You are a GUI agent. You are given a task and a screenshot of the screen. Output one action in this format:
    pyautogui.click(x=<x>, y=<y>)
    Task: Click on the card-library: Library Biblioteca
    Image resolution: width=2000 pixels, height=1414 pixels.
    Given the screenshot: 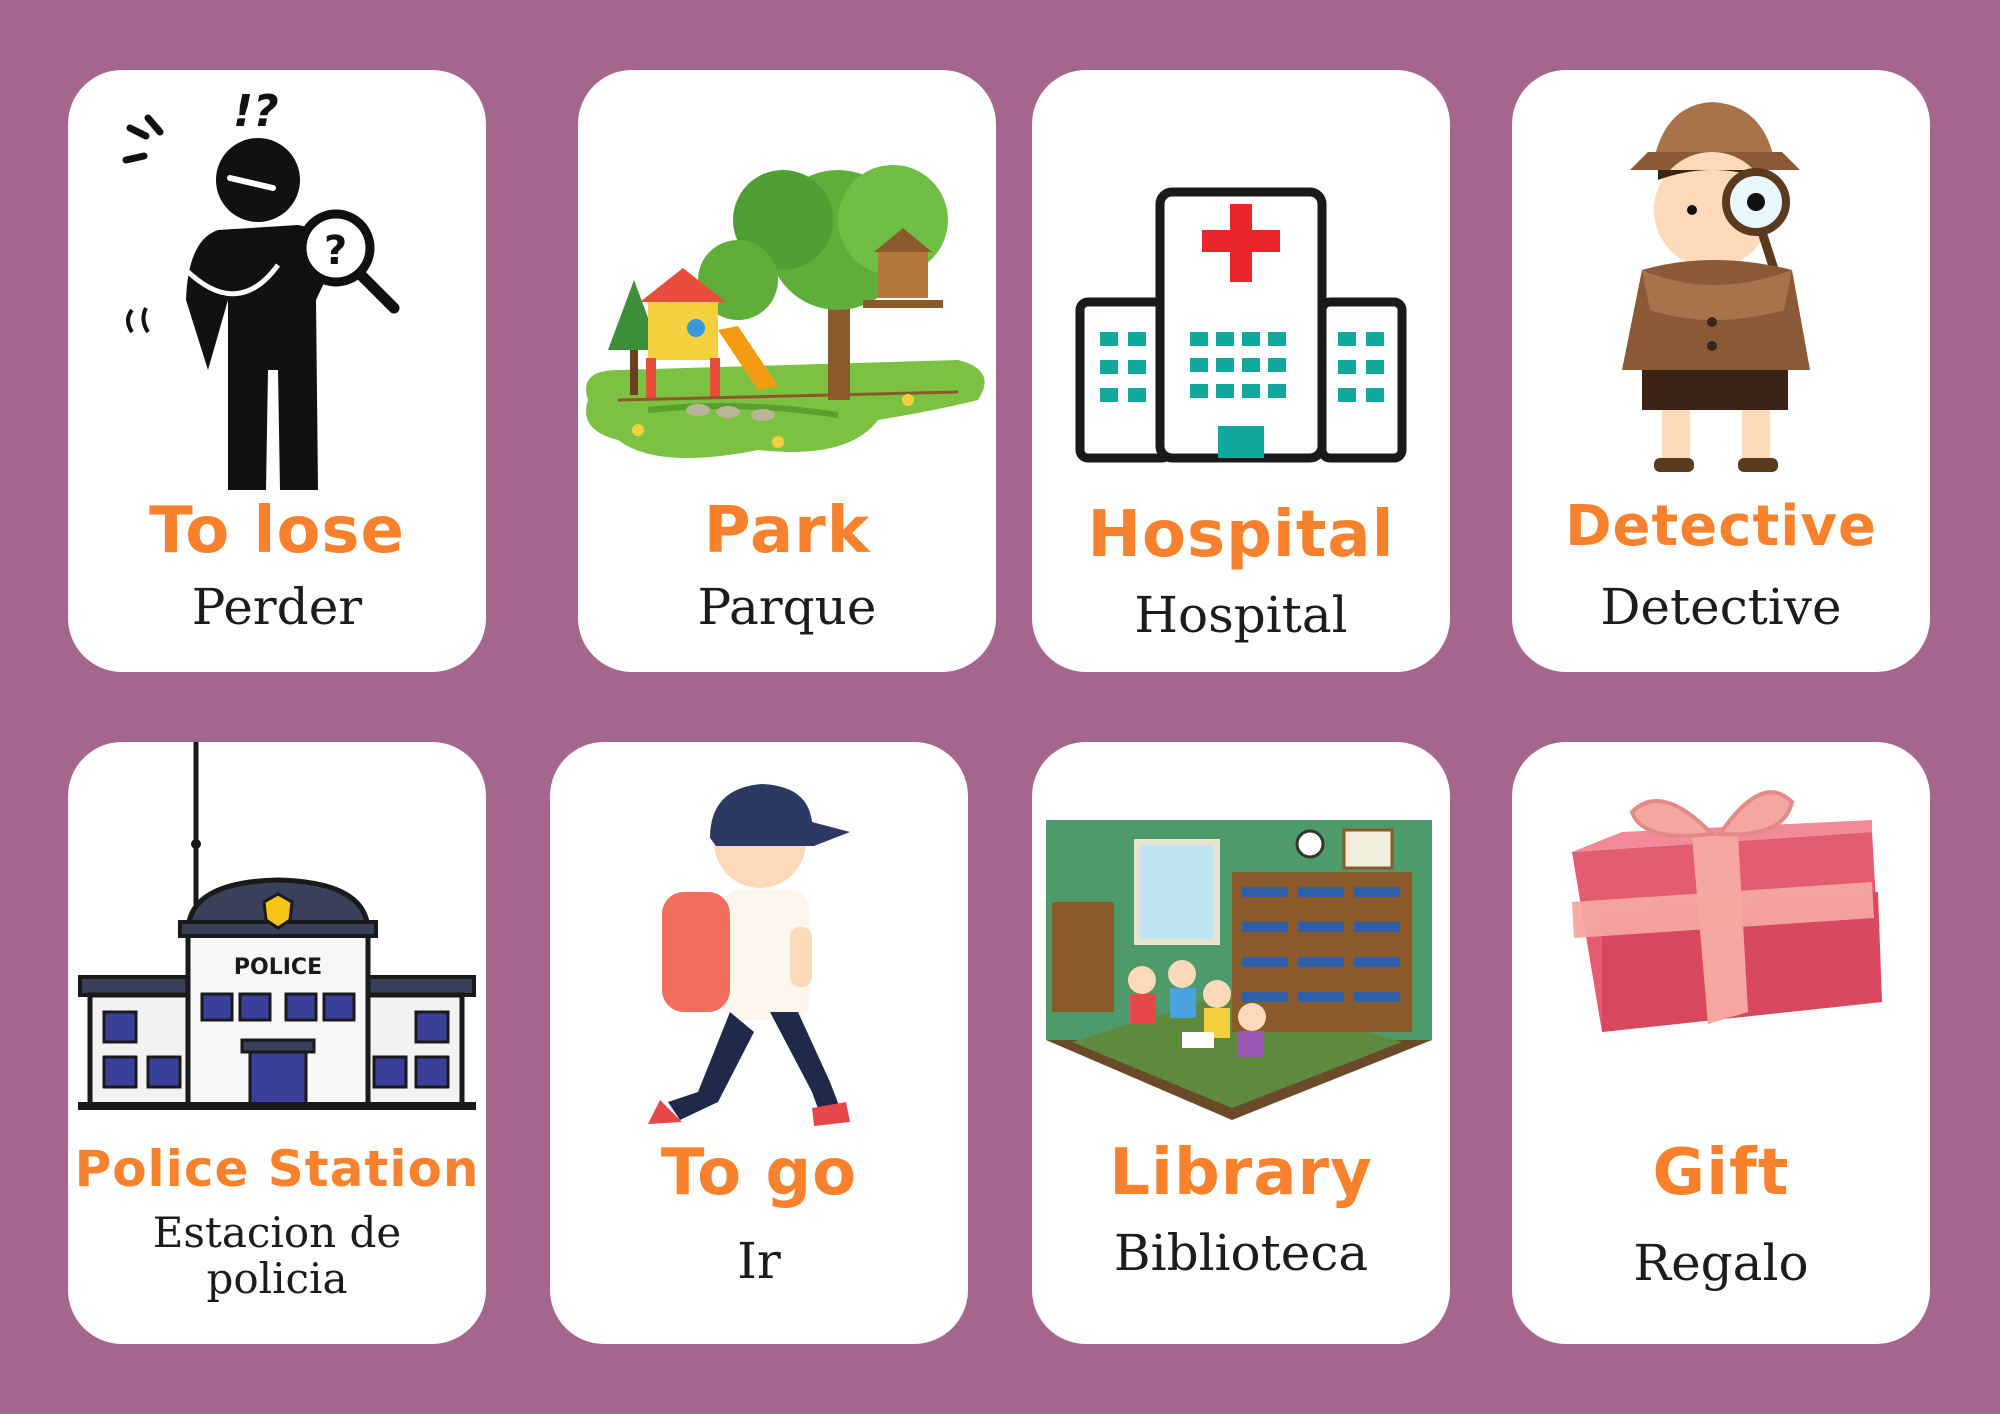 What is the action you would take?
    pyautogui.click(x=1241, y=1043)
    